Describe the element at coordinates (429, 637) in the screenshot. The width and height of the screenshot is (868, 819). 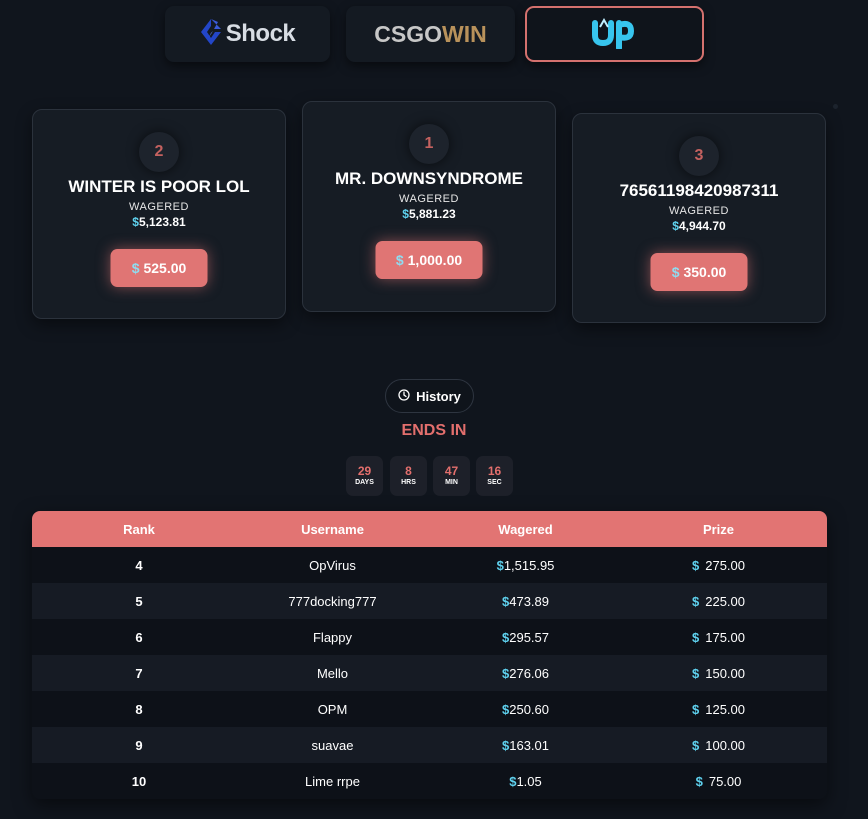
I see `table-row: 6 Flappy $295.57 $175.00` at that location.